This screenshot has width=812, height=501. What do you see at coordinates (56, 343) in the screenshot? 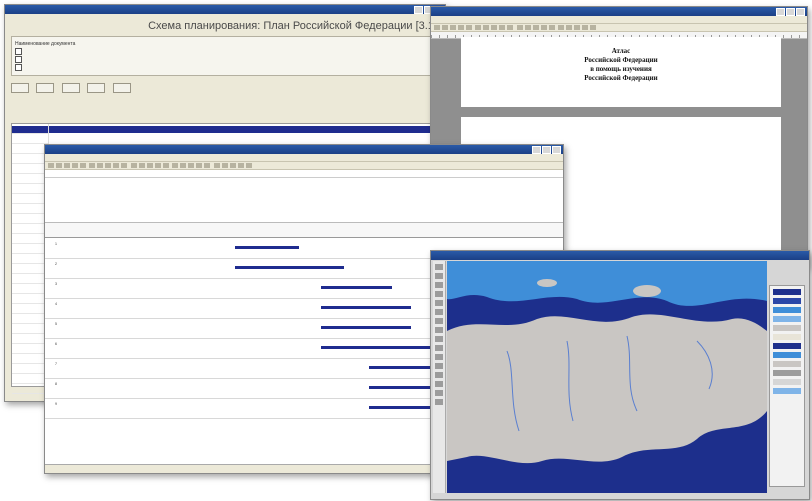
I see `gantt-row-number: 6` at bounding box center [56, 343].